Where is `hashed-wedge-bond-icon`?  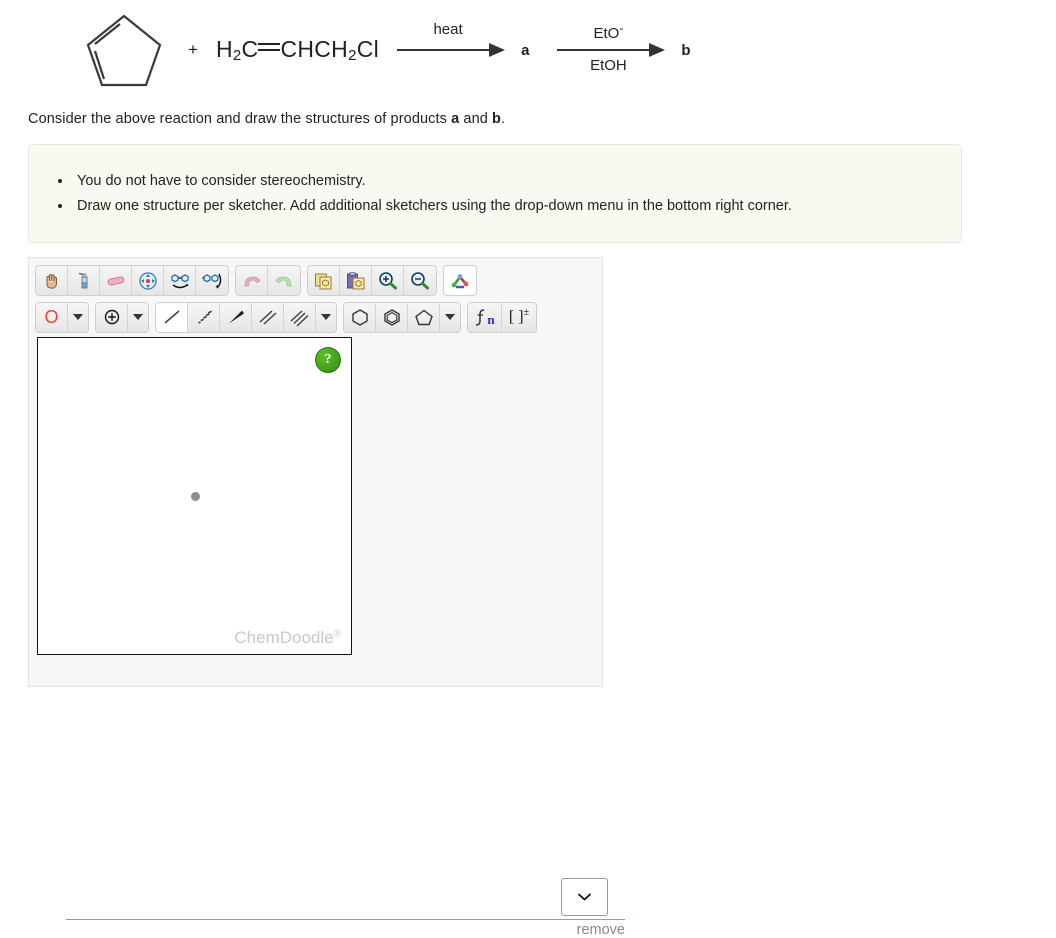
hashed-wedge-bond-icon is located at coordinates (204, 317).